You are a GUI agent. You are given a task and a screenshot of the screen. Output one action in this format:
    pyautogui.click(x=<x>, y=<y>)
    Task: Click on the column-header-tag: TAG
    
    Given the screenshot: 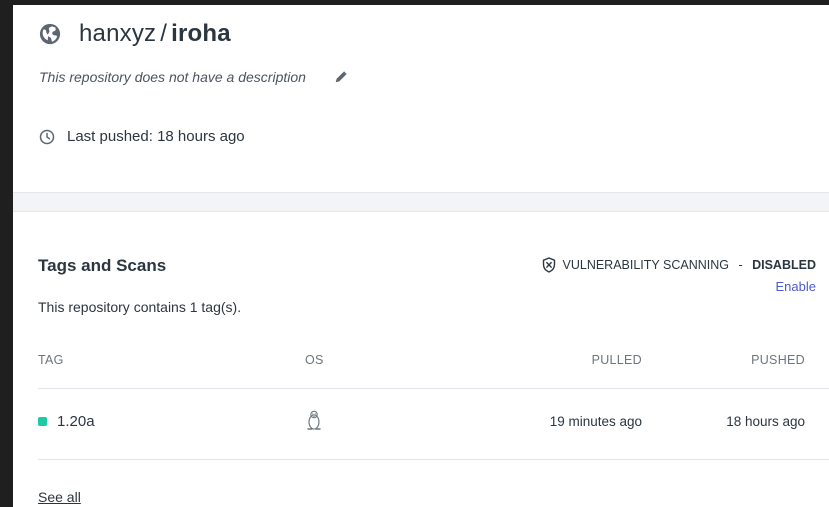 What is the action you would take?
    pyautogui.click(x=51, y=360)
    